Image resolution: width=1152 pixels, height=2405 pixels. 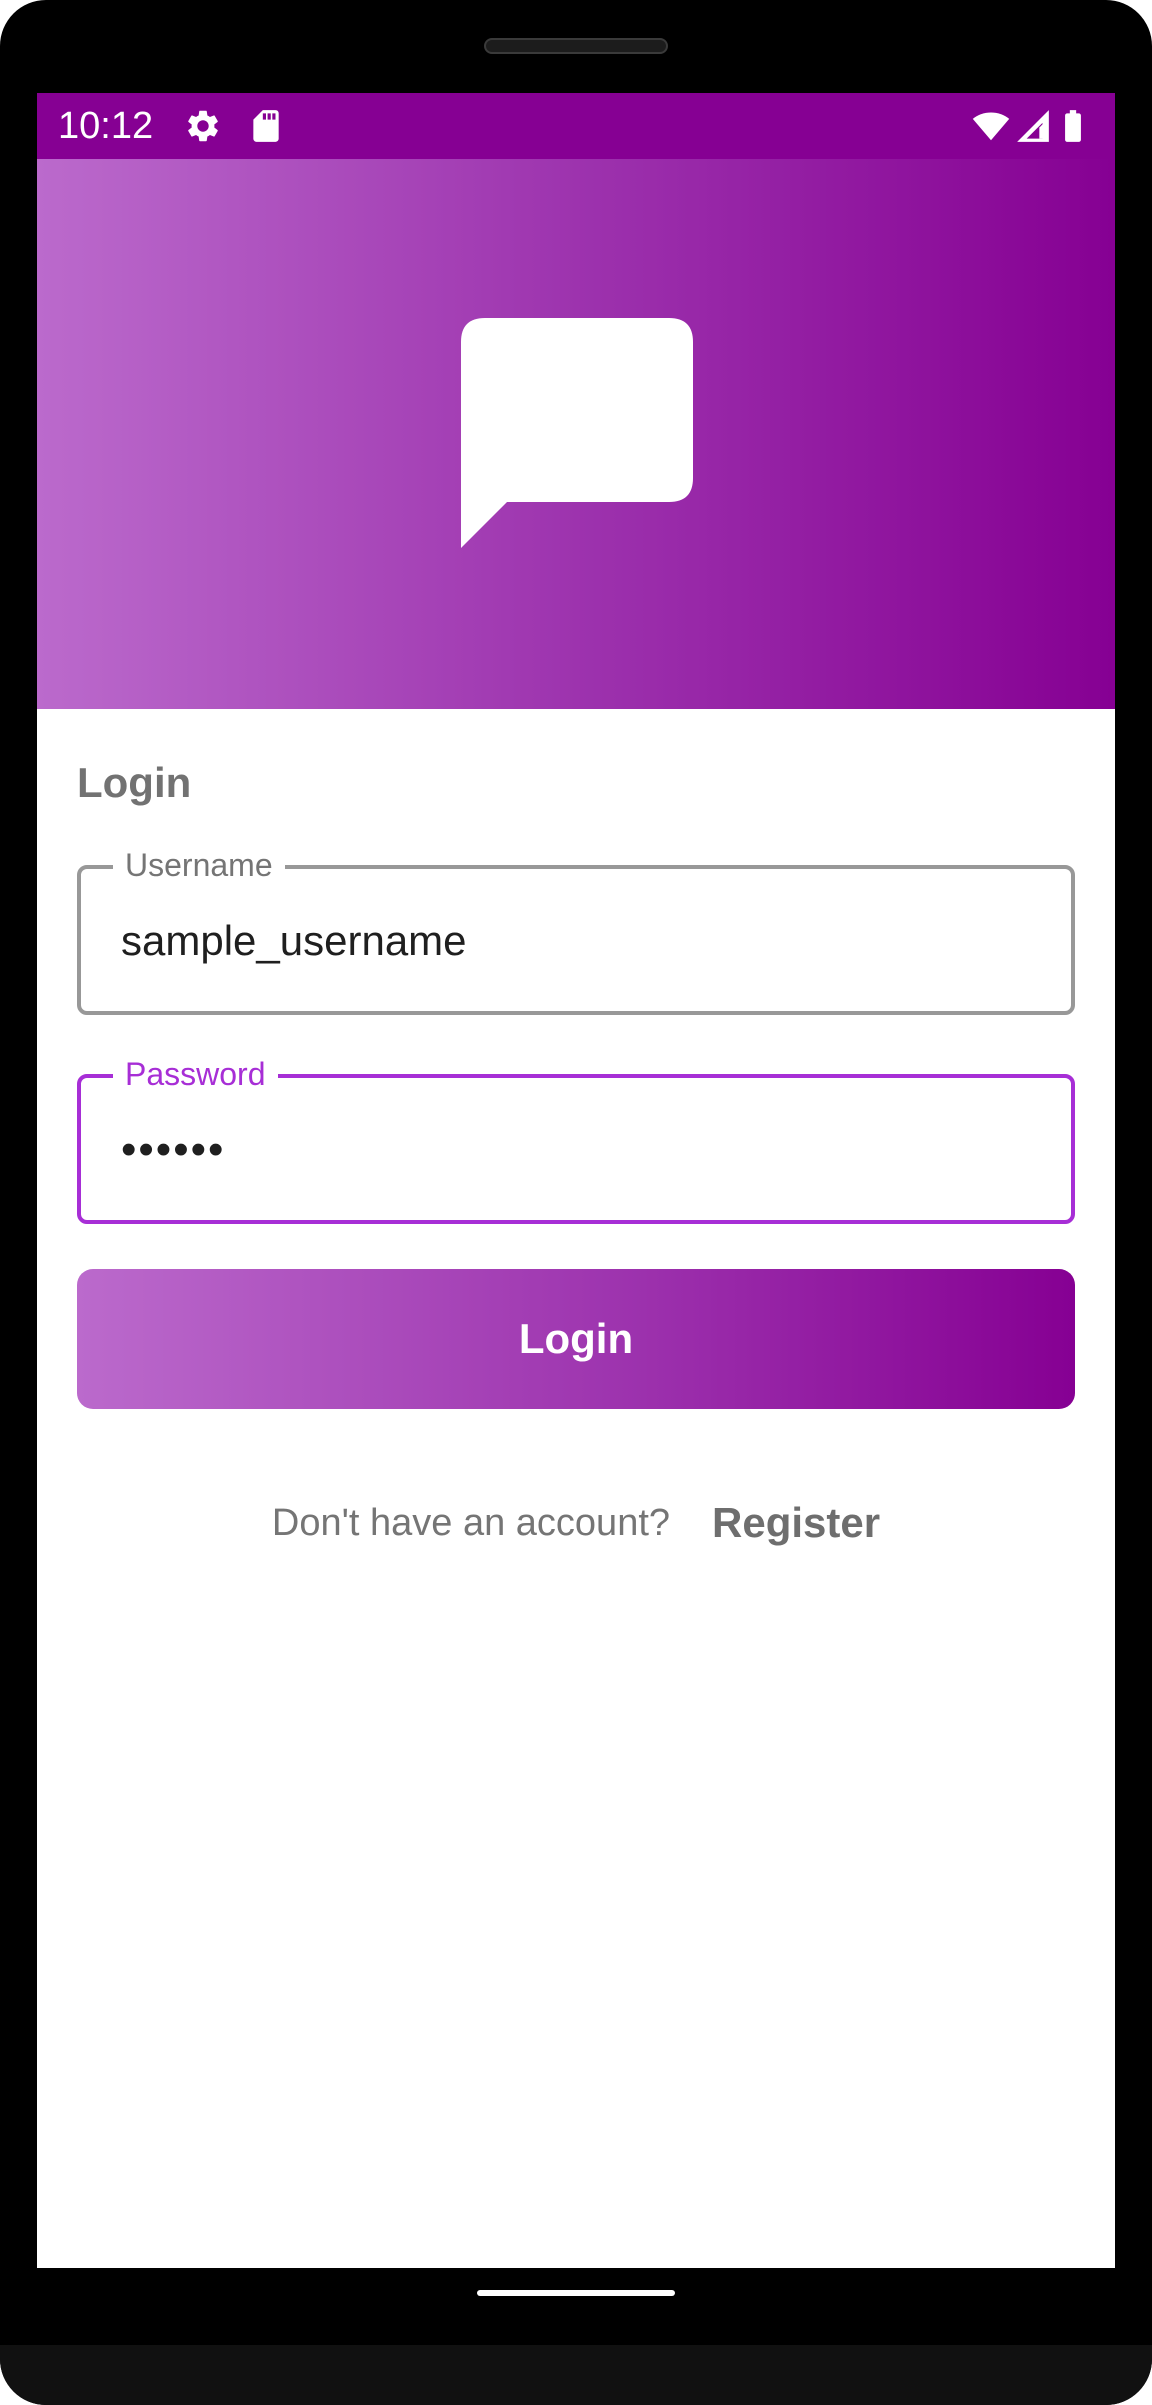 I want to click on status-time: 10:12, so click(x=106, y=126).